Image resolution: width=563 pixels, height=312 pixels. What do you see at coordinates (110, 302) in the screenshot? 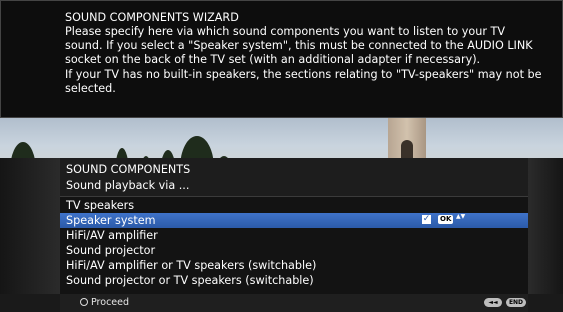
I see `proceed-label: Proceed` at bounding box center [110, 302].